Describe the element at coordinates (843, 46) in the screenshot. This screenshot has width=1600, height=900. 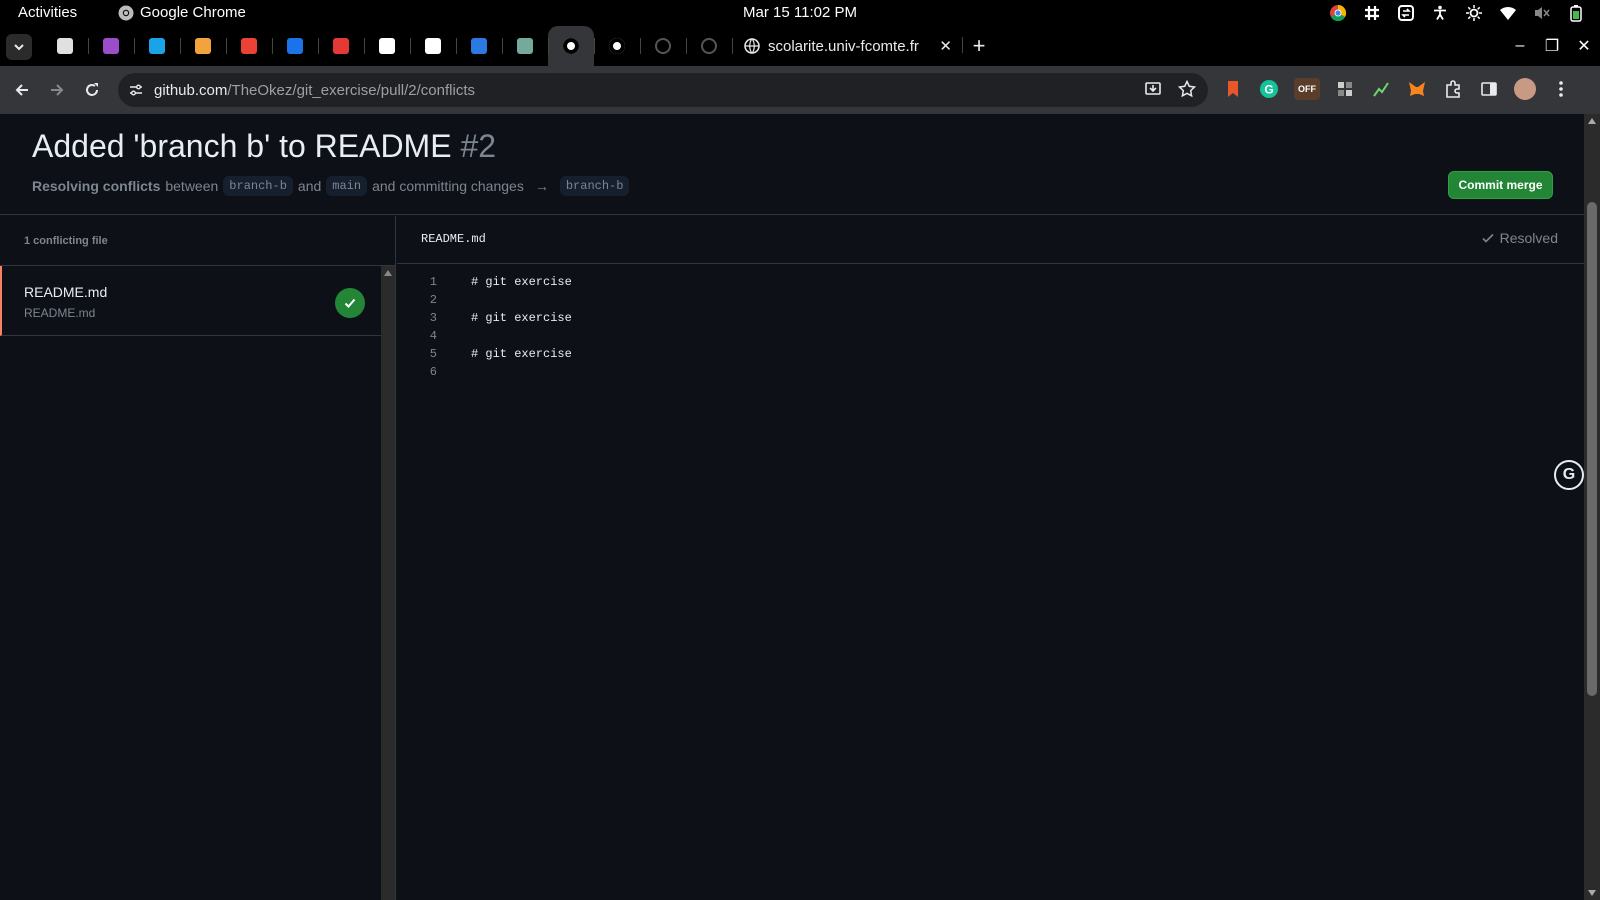
I see `tab-title: scolarite.univ-fcomte.fr` at that location.